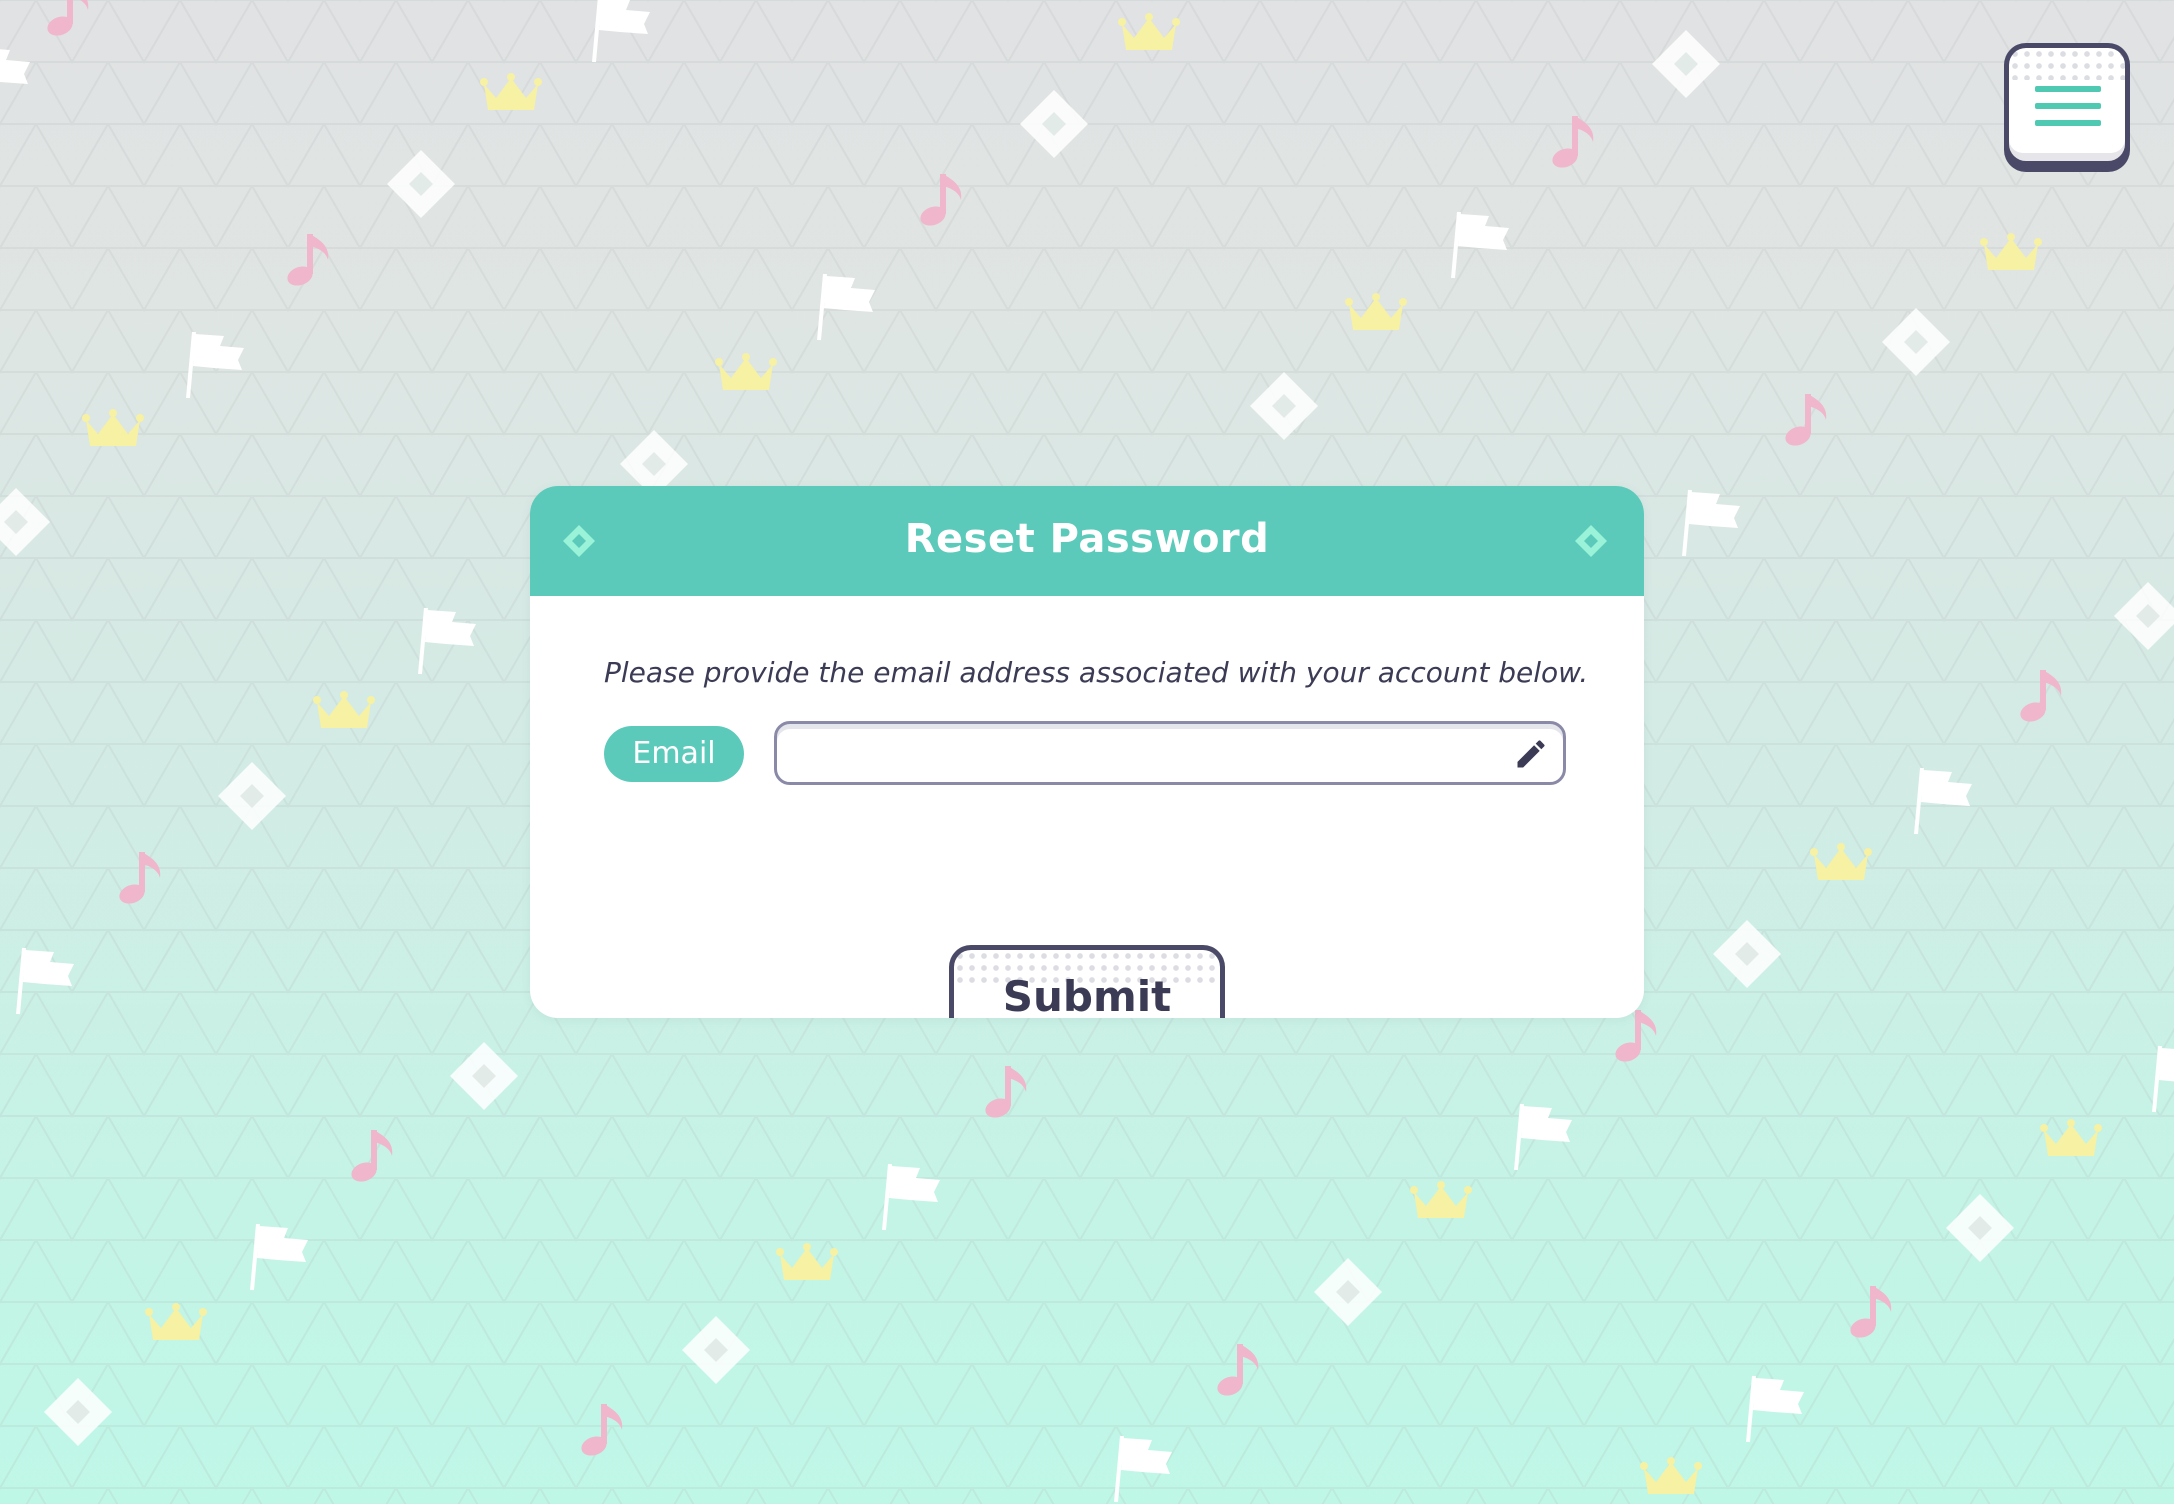  I want to click on email-input, so click(1147, 755).